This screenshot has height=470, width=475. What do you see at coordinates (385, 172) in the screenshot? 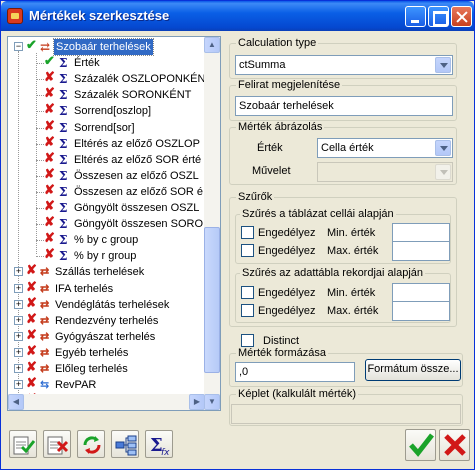
I see `operation-select` at bounding box center [385, 172].